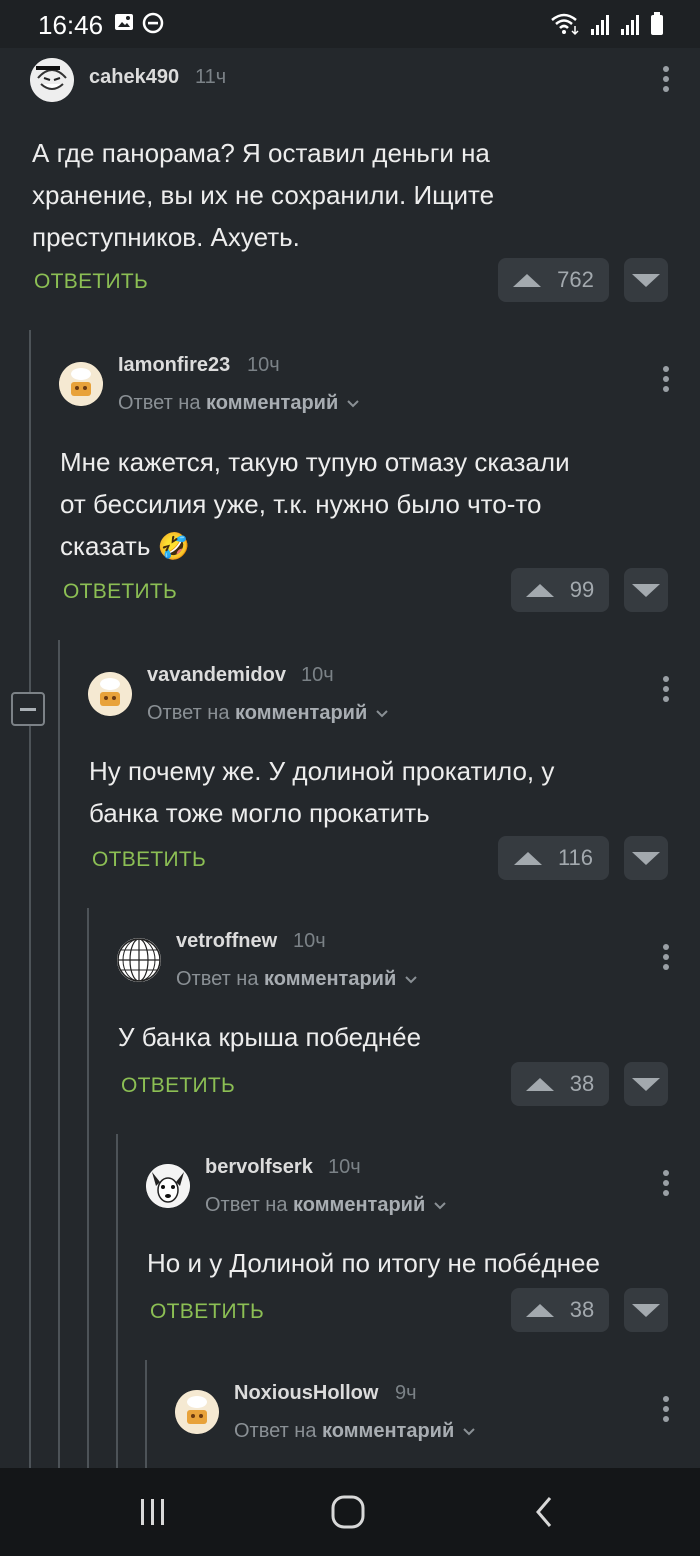 The image size is (700, 1556). I want to click on upvote-button: 762, so click(553, 280).